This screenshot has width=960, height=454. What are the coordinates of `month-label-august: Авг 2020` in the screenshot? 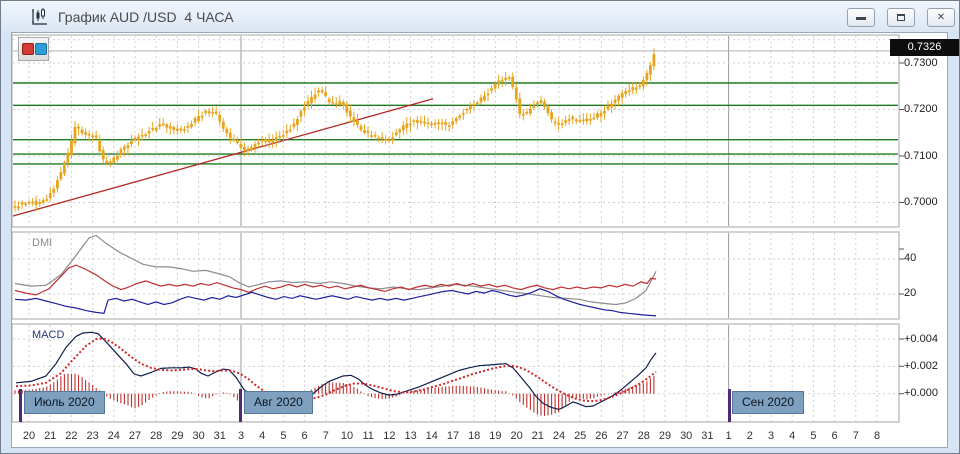 It's located at (278, 402).